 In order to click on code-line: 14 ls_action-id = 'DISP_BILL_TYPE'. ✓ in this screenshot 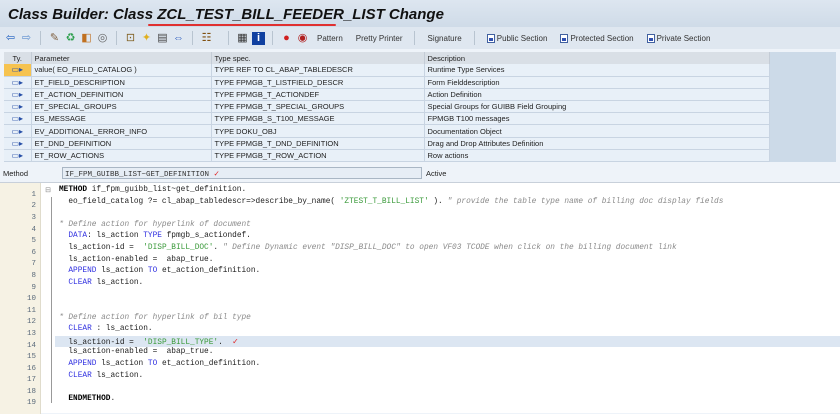, I will do `click(433, 342)`.